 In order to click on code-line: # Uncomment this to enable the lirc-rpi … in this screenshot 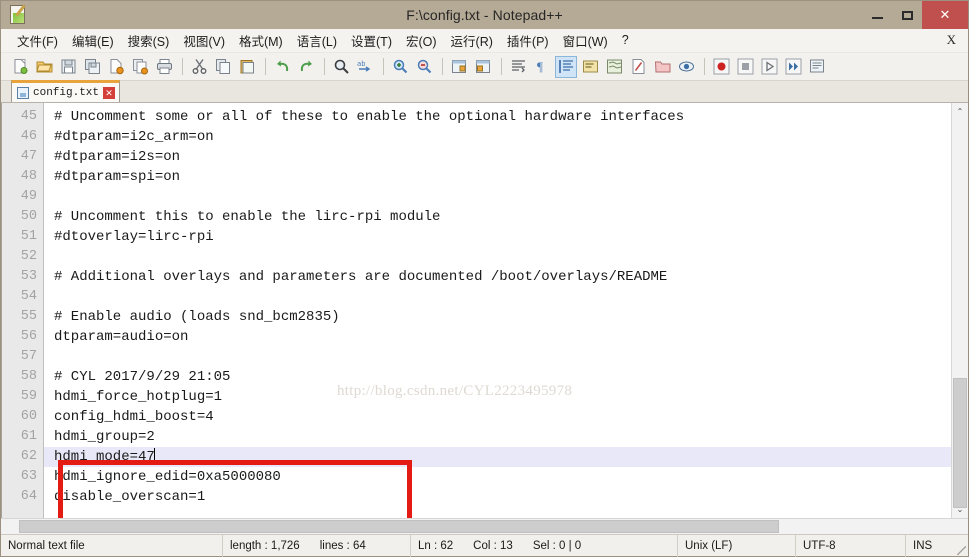, I will do `click(497, 217)`.